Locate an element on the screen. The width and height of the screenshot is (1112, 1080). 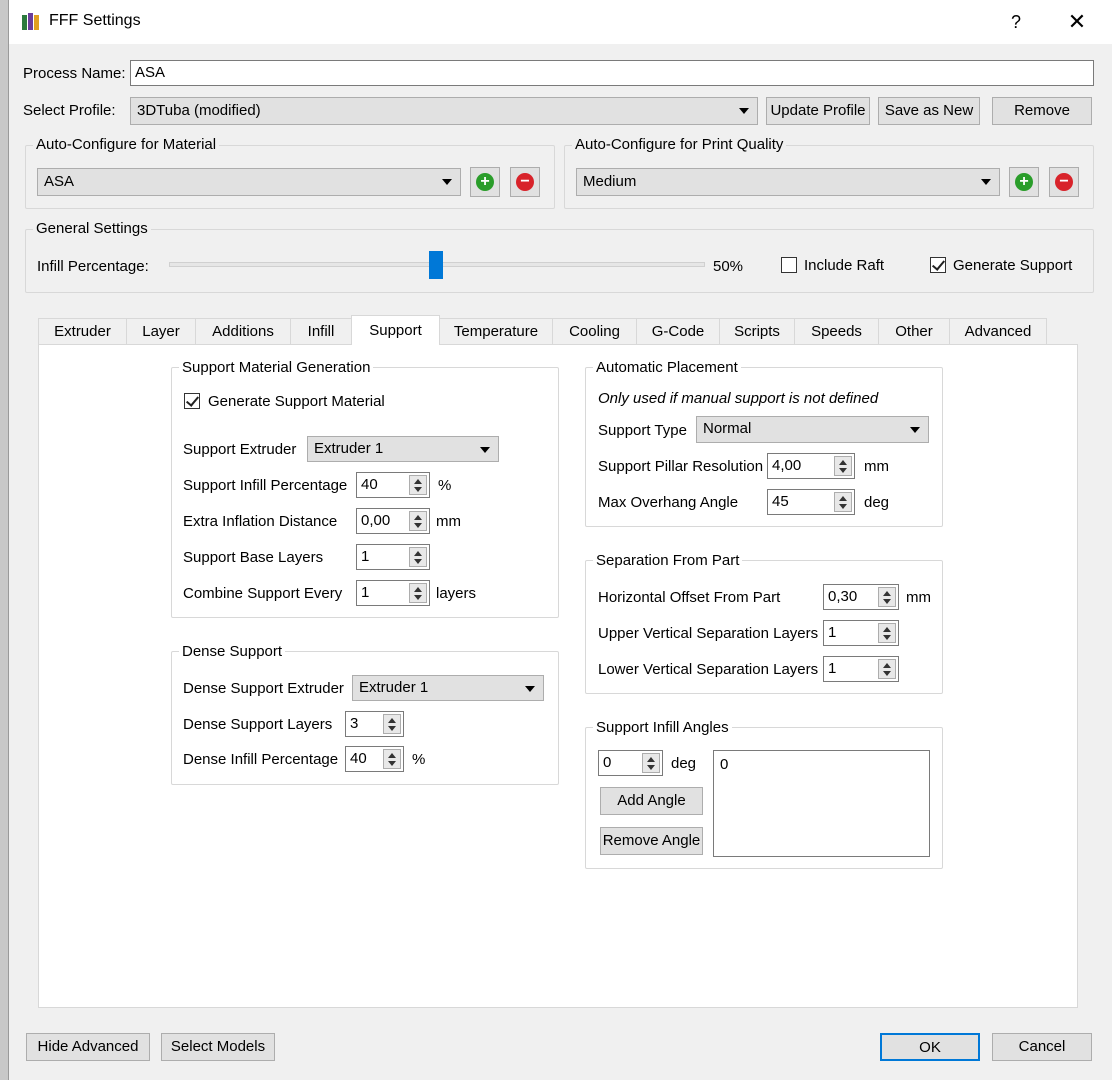
generate-support-label: Generate Support is located at coordinates (1013, 265).